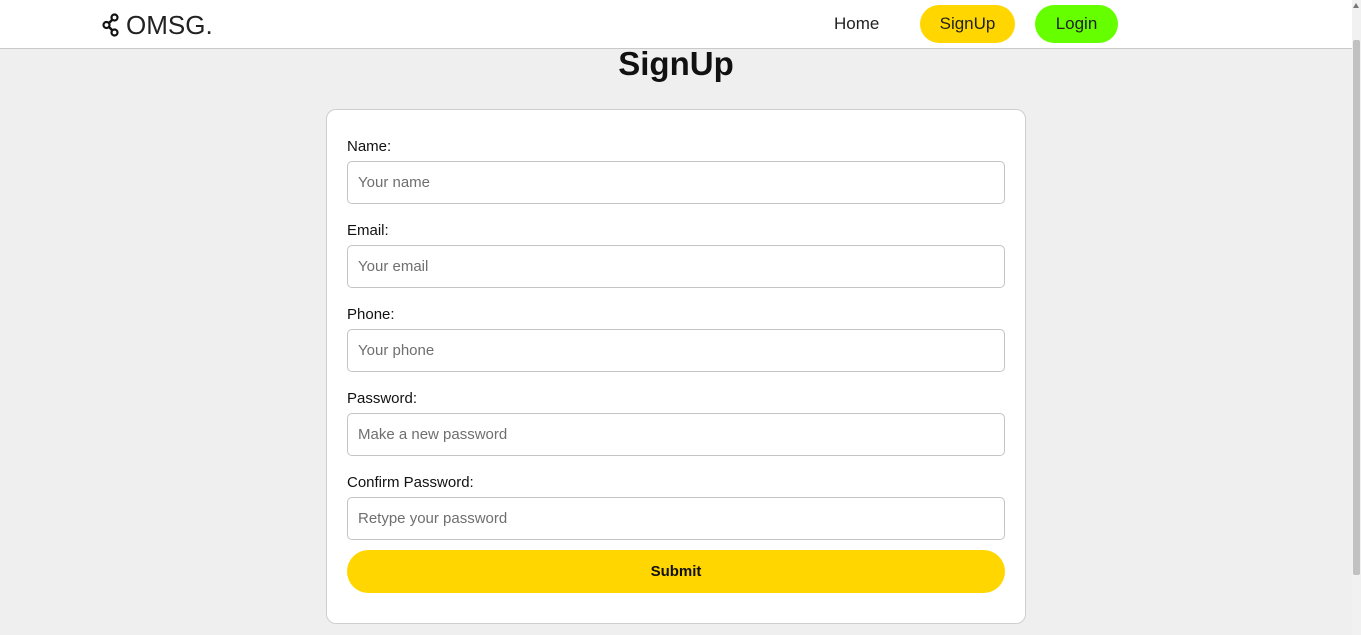 This screenshot has height=635, width=1361. Describe the element at coordinates (371, 314) in the screenshot. I see `phone-label: Phone:` at that location.